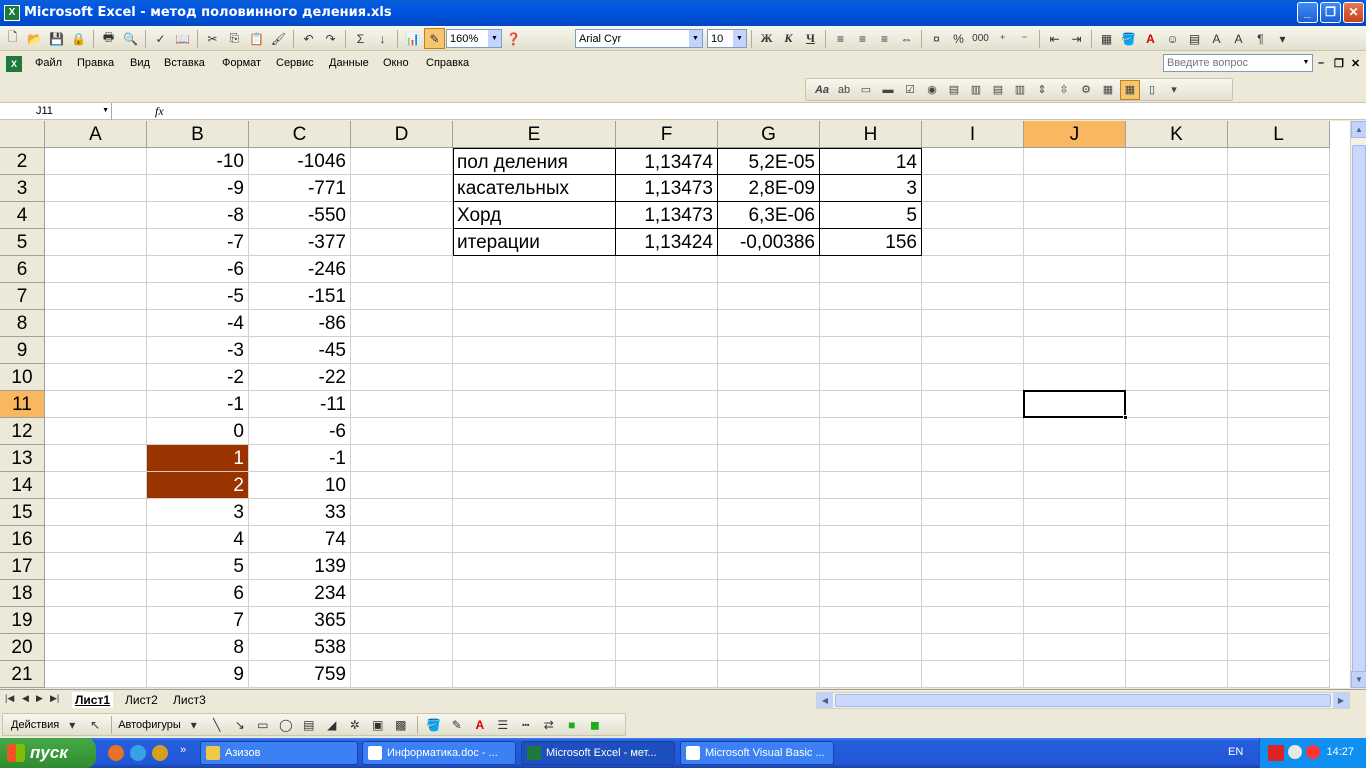 This screenshot has width=1366, height=768. I want to click on cell-l17, so click(1279, 566).